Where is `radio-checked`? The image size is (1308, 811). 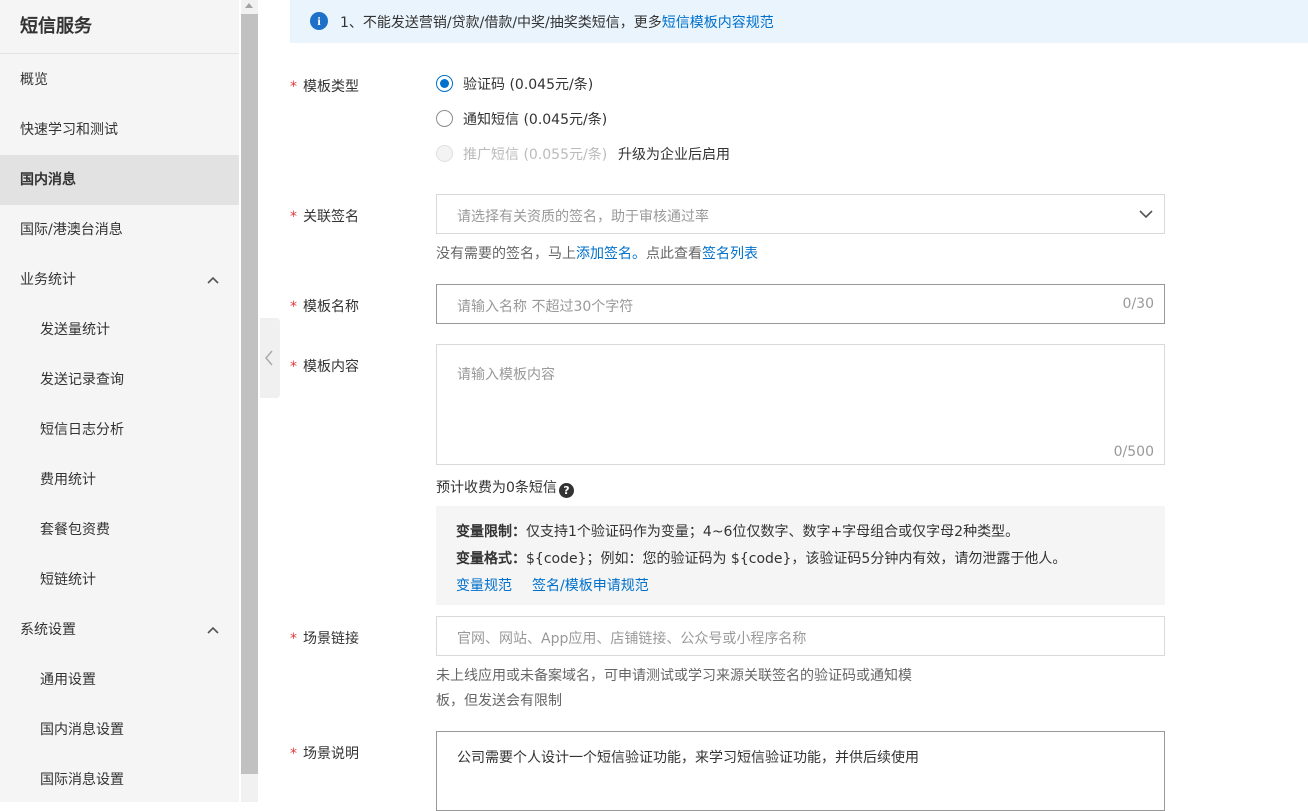
radio-checked is located at coordinates (444, 83).